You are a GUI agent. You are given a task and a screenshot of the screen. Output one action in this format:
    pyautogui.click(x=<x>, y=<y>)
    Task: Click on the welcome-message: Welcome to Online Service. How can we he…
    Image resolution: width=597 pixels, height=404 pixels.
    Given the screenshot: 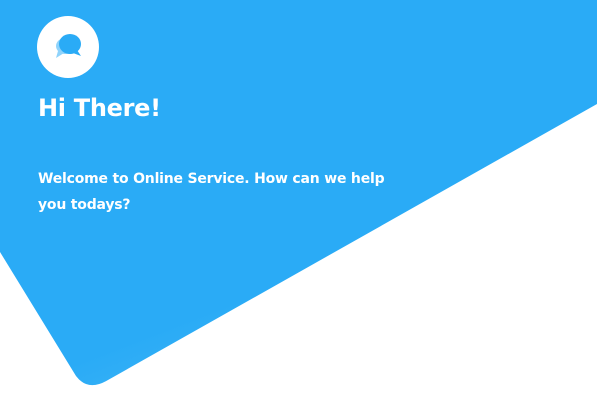 What is the action you would take?
    pyautogui.click(x=211, y=192)
    